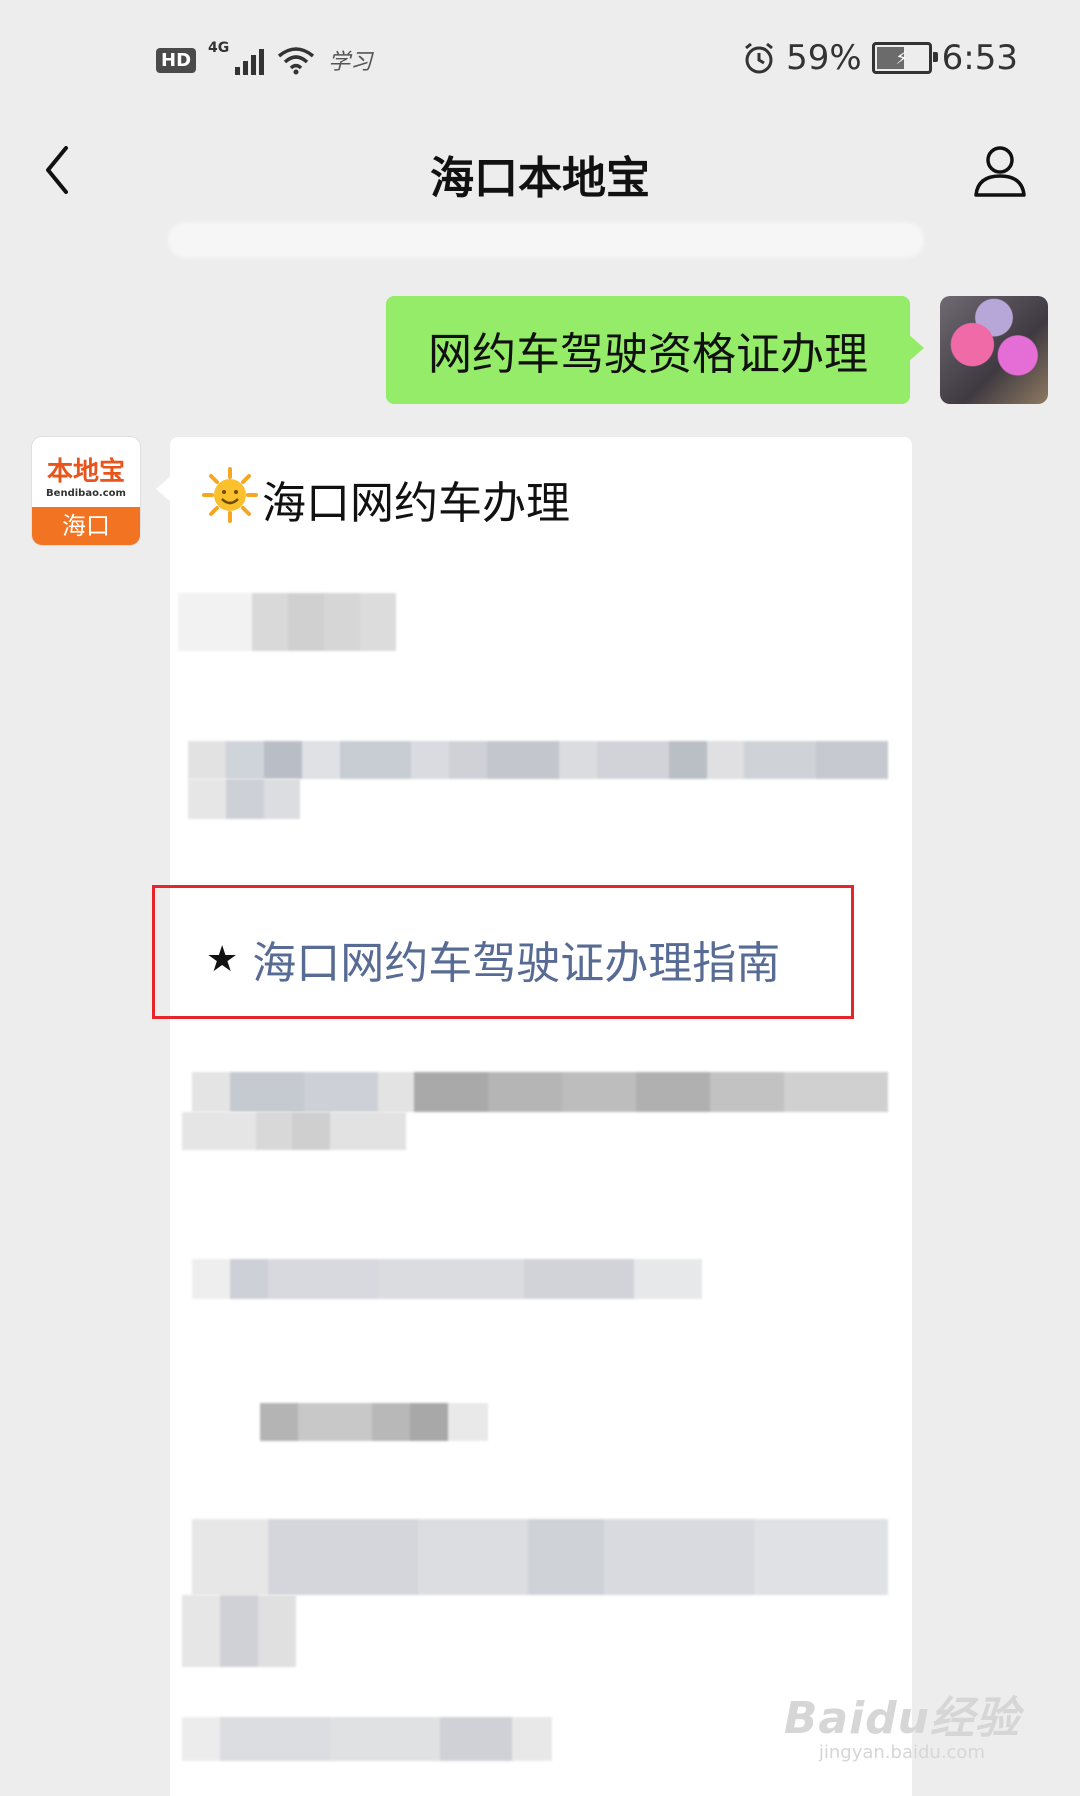 The width and height of the screenshot is (1080, 1796). Describe the element at coordinates (540, 60) in the screenshot. I see `status-bar: HD 4G 学习 59% ⚡ 6:53` at that location.